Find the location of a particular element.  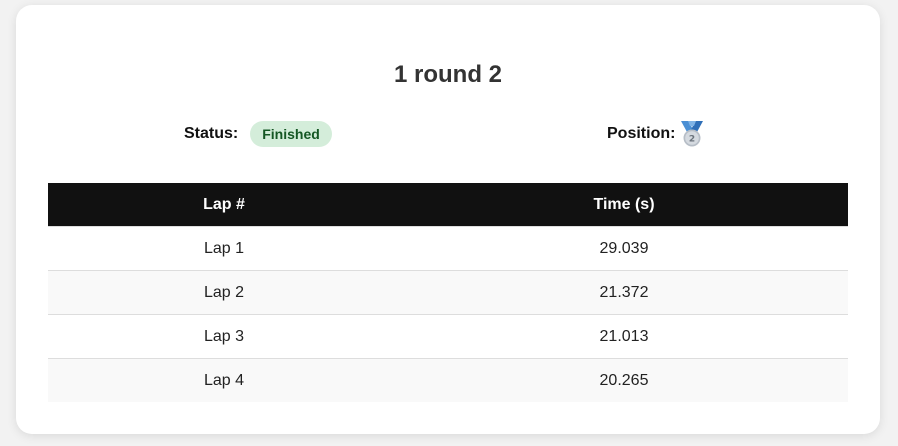

table-row: Lap 1 29.039 is located at coordinates (448, 248).